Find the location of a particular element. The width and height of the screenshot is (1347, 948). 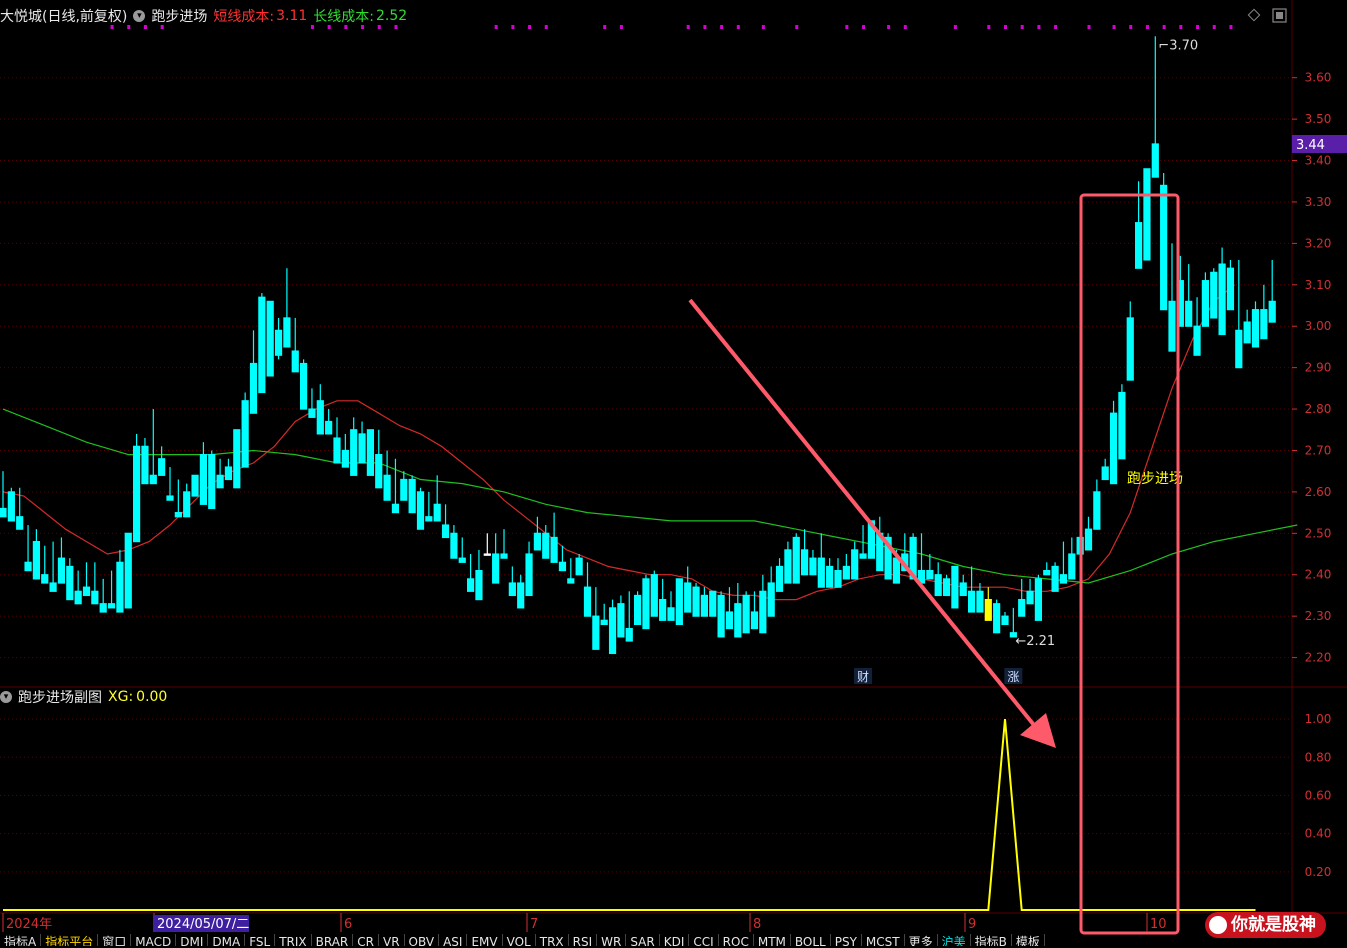

main-chart-header: 大悦城(日线,前复权) ▾ 跑步进场 短线成本: 3.11 长线成本: 2.52 is located at coordinates (206, 16).